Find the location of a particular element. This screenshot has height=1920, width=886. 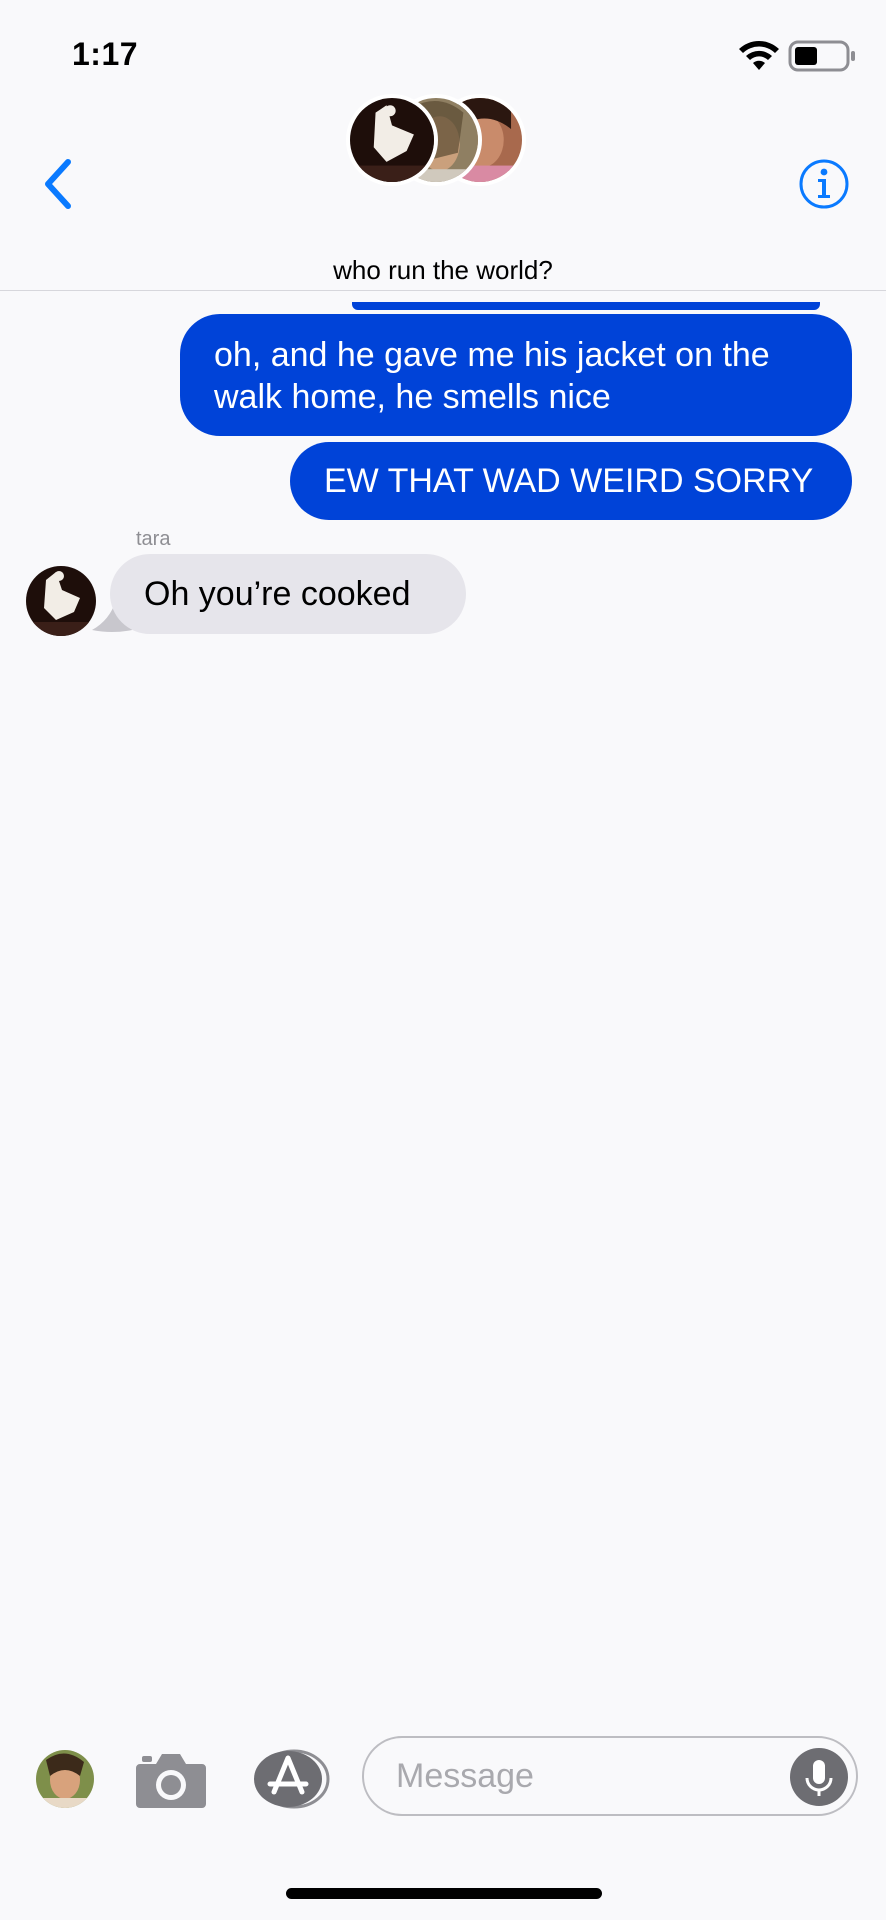

microphone-icon is located at coordinates (819, 1777).